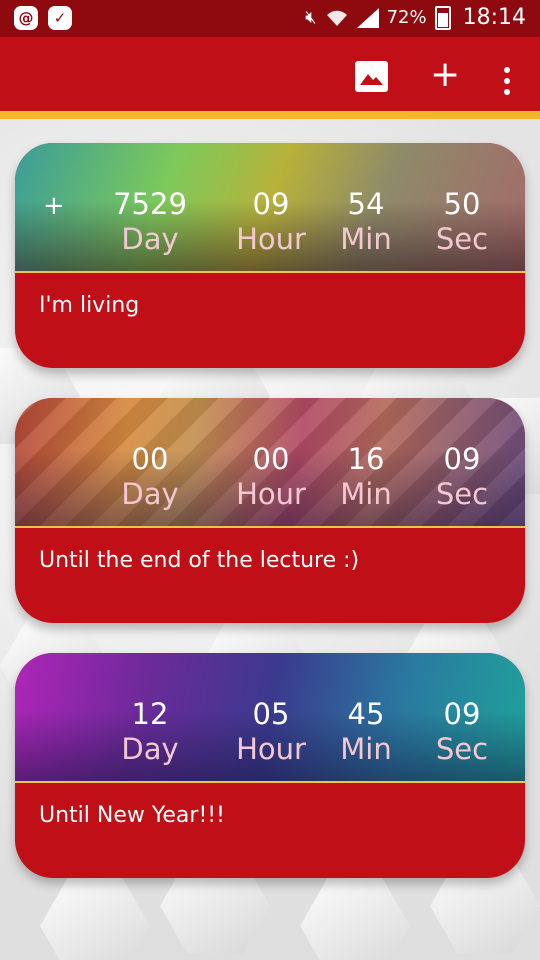 This screenshot has width=540, height=960. I want to click on mute-icon: 🔇︎, so click(311, 17).